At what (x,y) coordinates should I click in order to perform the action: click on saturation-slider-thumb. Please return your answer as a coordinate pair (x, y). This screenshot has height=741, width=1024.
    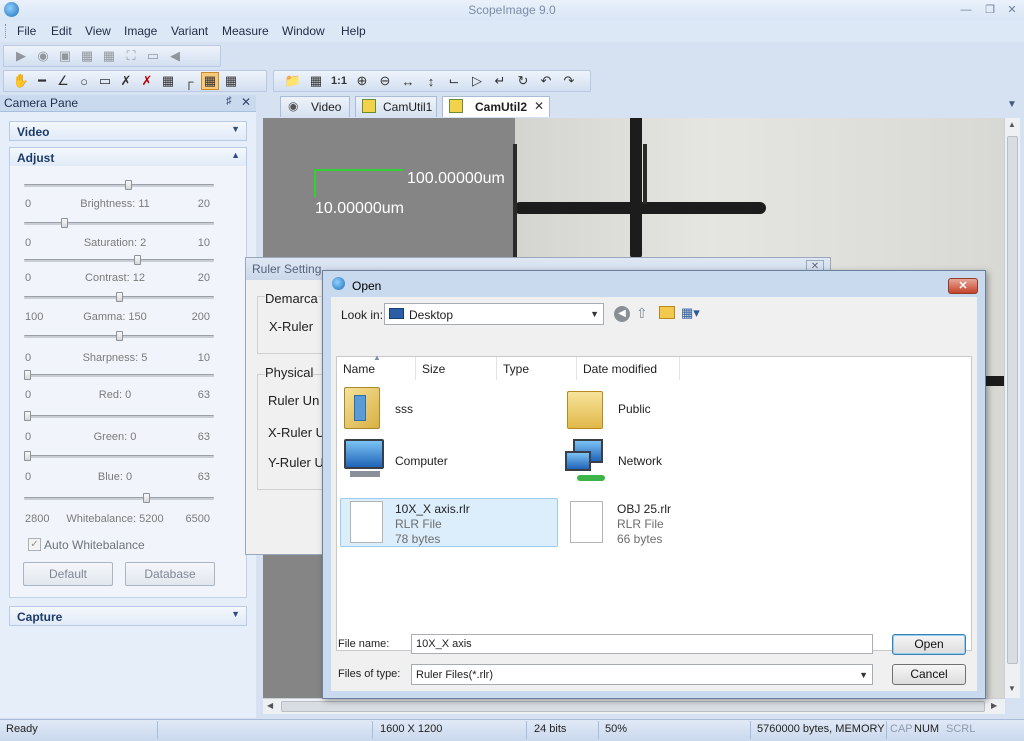
    Looking at the image, I should click on (64, 223).